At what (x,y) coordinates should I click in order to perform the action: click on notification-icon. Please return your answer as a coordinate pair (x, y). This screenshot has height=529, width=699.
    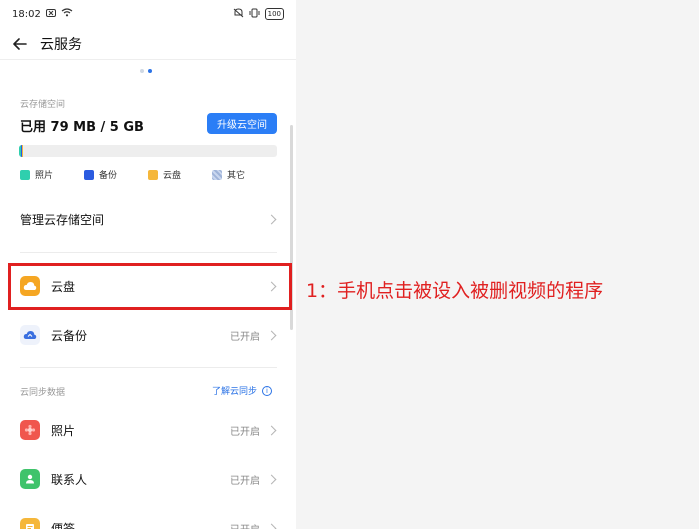
    Looking at the image, I should click on (50, 14).